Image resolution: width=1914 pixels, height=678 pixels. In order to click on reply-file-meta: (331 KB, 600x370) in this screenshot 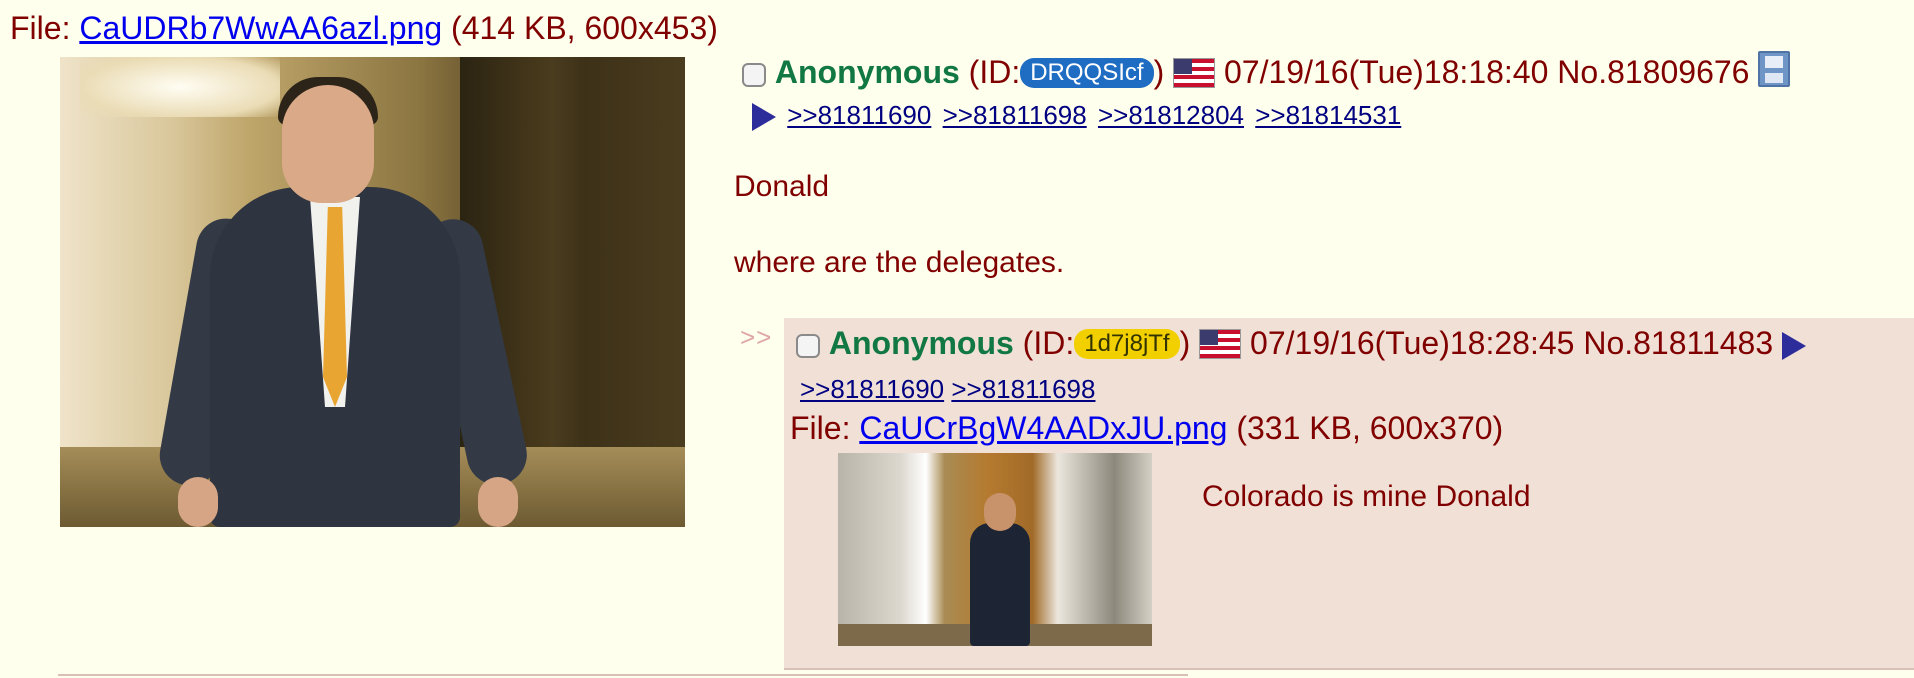, I will do `click(1370, 428)`.